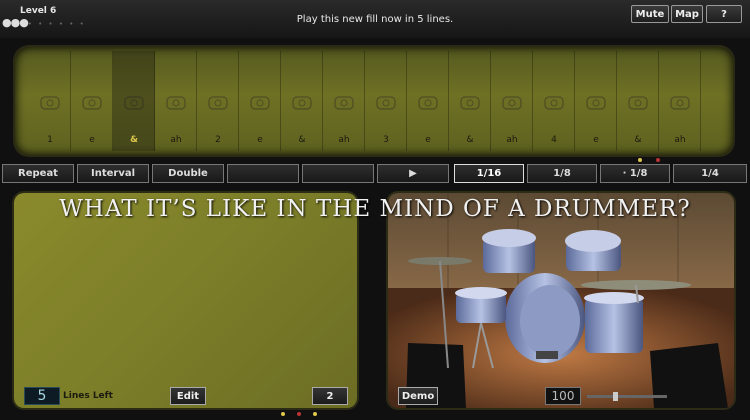 The width and height of the screenshot is (750, 420). I want to click on dotted-eighth-button: · 1/8, so click(635, 173).